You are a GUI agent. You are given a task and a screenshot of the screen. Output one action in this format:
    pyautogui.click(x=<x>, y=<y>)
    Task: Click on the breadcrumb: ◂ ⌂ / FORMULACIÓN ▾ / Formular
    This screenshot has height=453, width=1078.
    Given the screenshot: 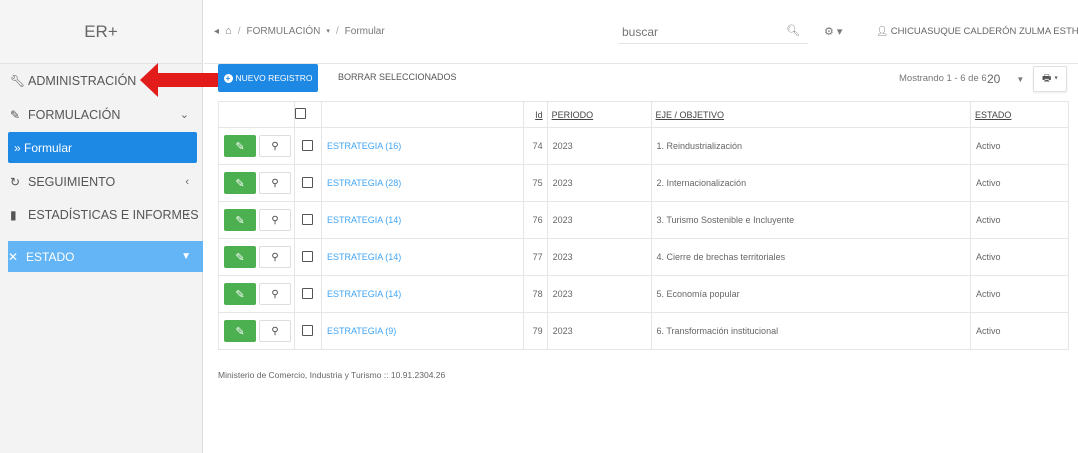 What is the action you would take?
    pyautogui.click(x=299, y=31)
    